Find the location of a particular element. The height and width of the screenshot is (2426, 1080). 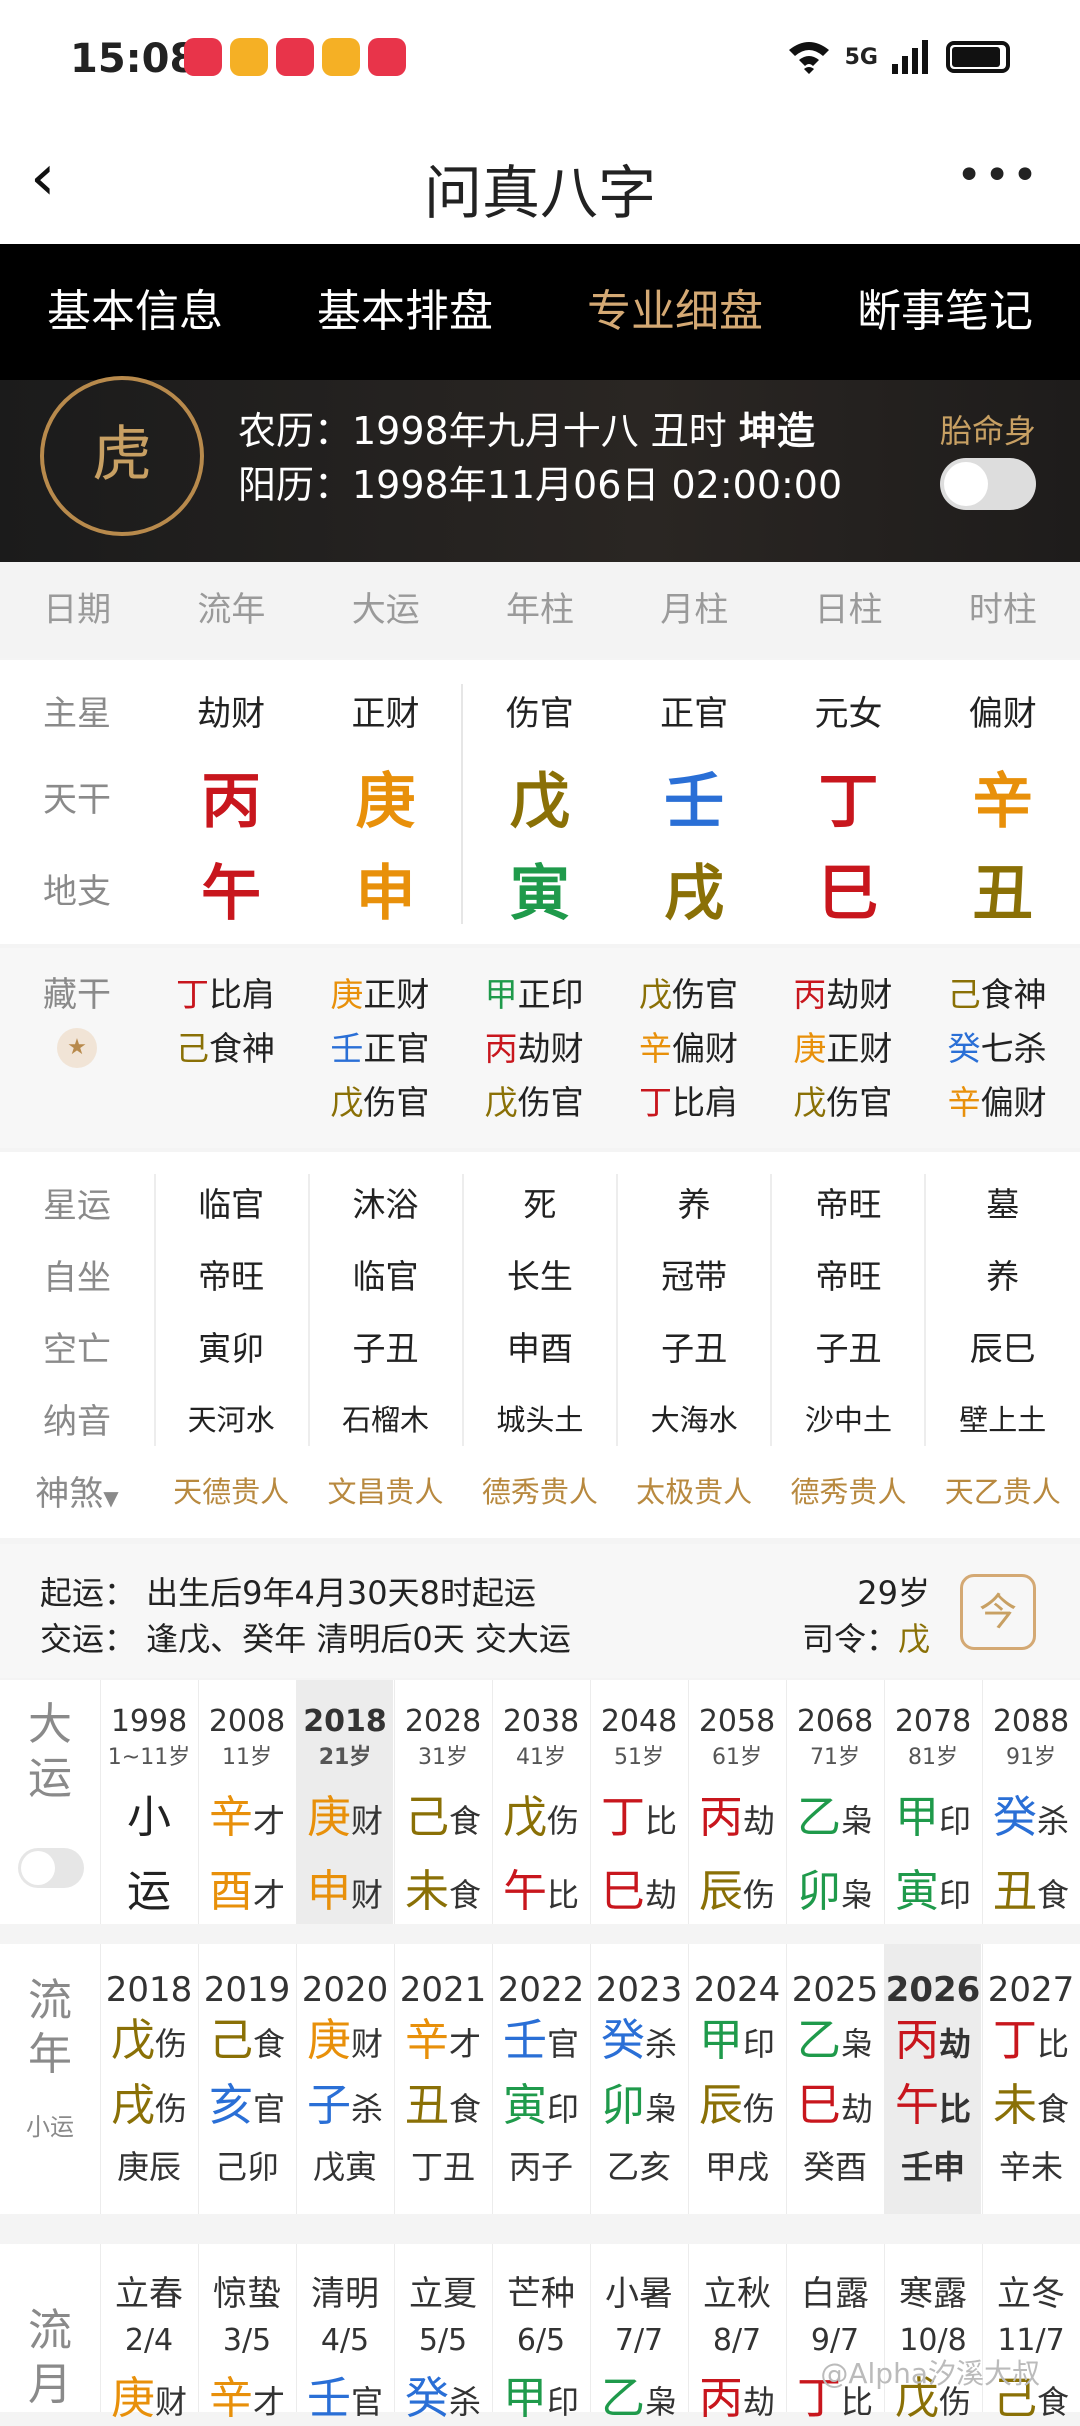

liunian-stem: 甲印 is located at coordinates (737, 2042).